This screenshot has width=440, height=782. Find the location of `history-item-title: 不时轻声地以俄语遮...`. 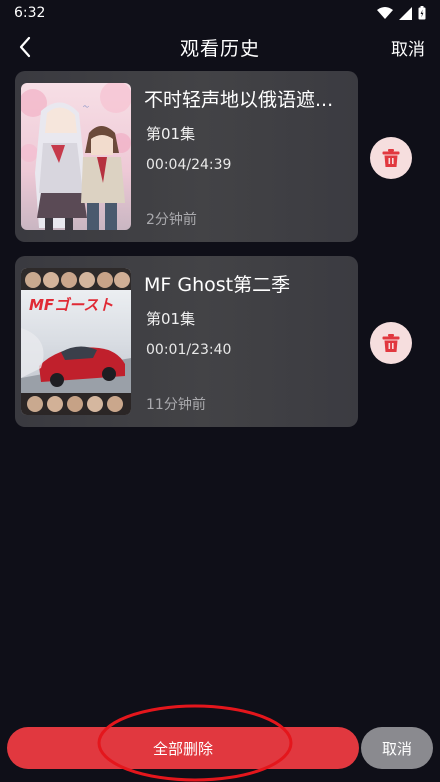

history-item-title: 不时轻声地以俄语遮... is located at coordinates (239, 100).